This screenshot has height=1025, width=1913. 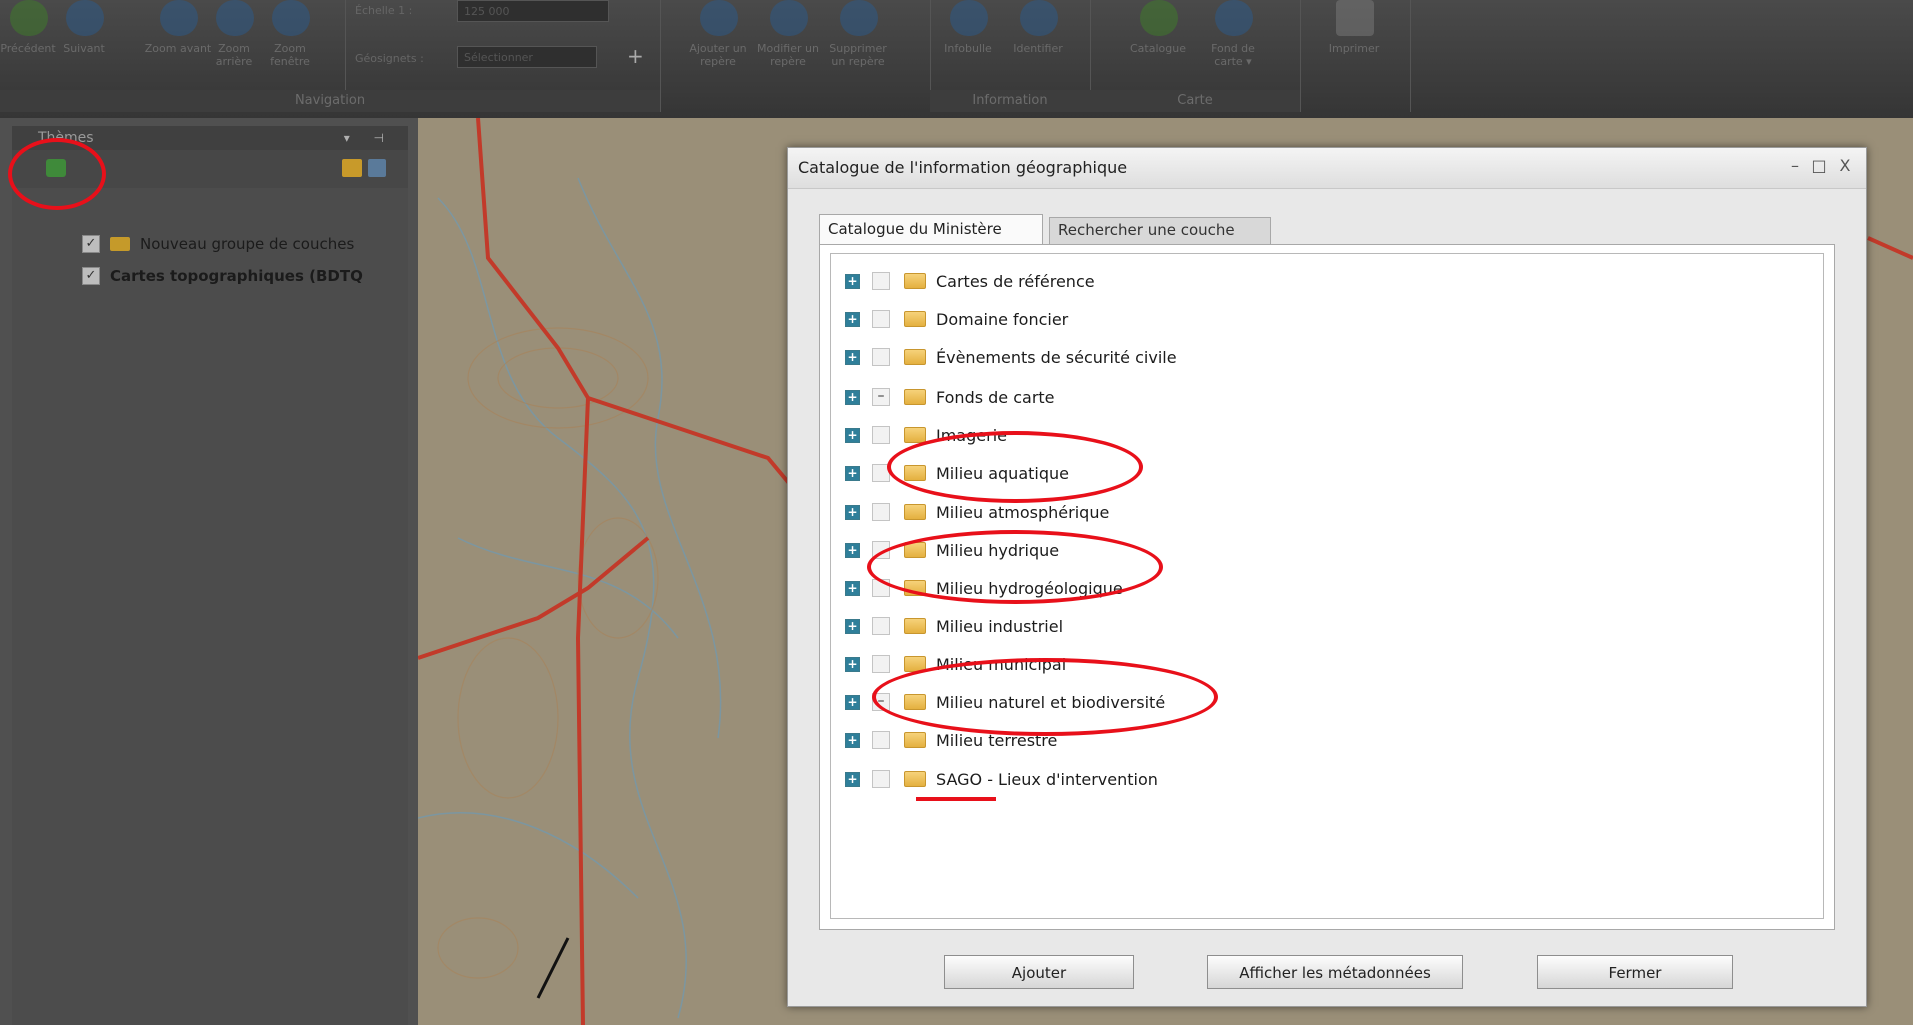 What do you see at coordinates (369, 138) in the screenshot?
I see `panel-pin-icon: ▾ ⊣` at bounding box center [369, 138].